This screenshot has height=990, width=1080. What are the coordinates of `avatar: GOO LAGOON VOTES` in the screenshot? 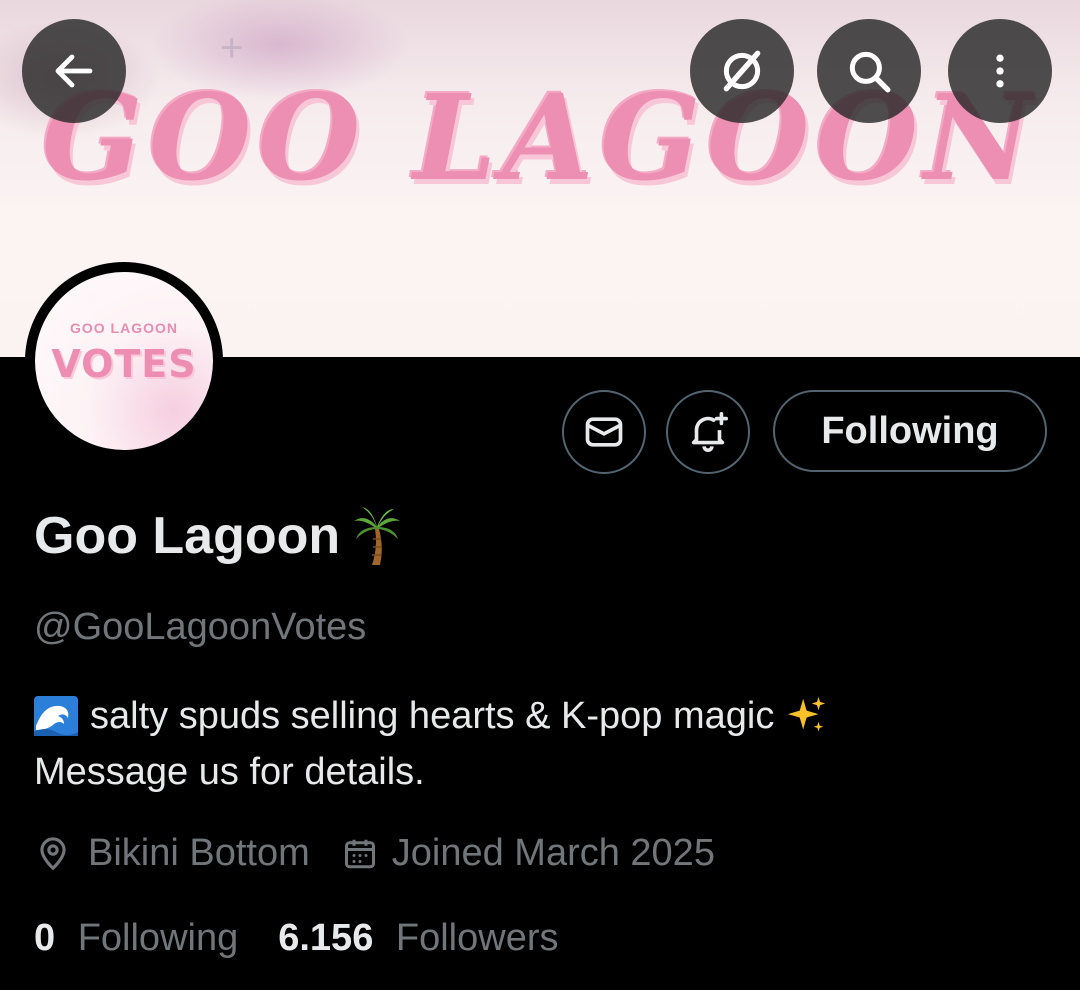 It's located at (124, 361).